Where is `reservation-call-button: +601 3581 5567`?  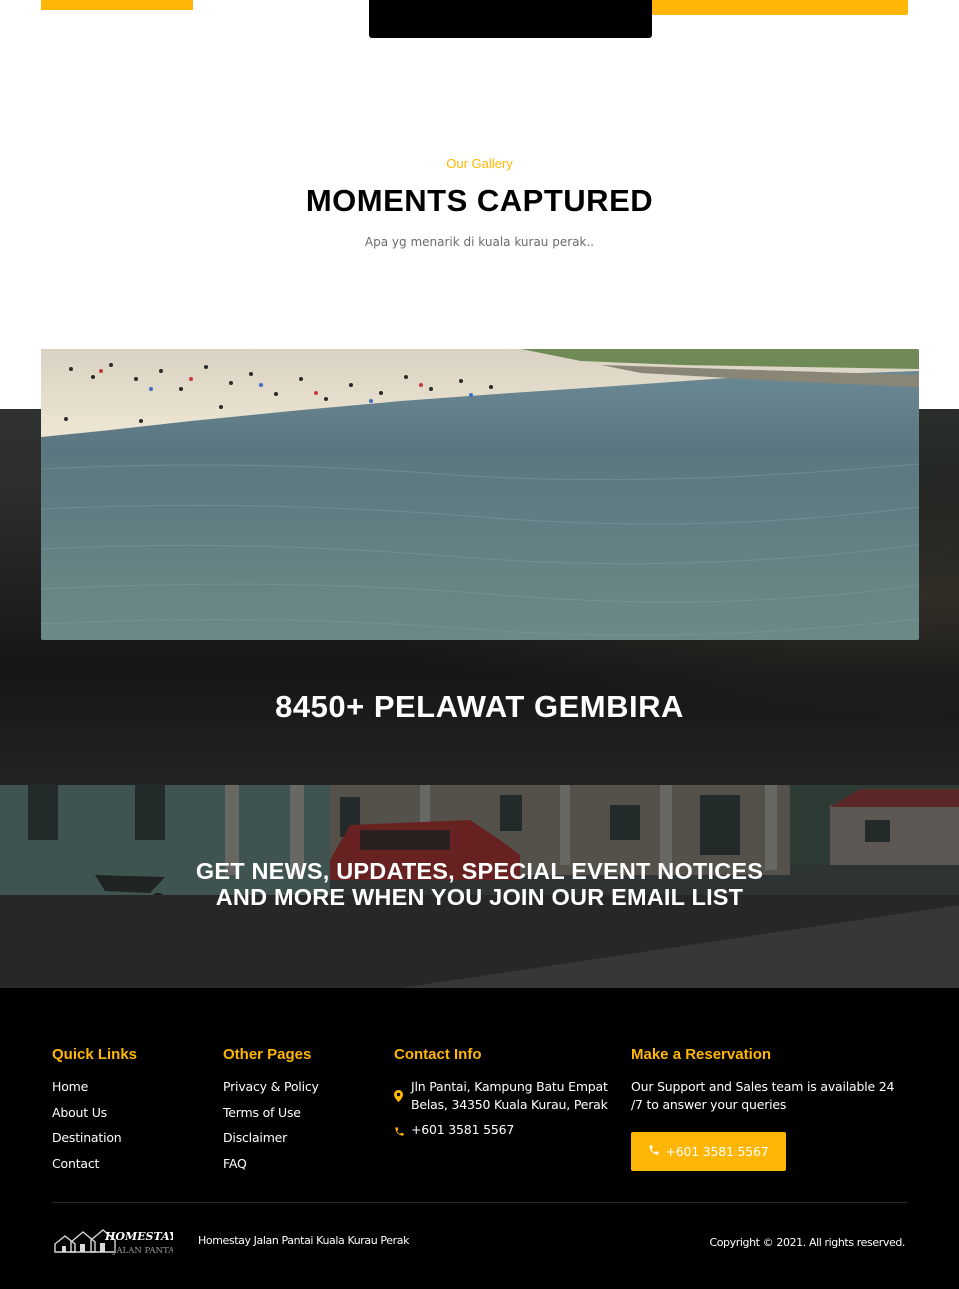
reservation-call-button: +601 3581 5567 is located at coordinates (708, 1151).